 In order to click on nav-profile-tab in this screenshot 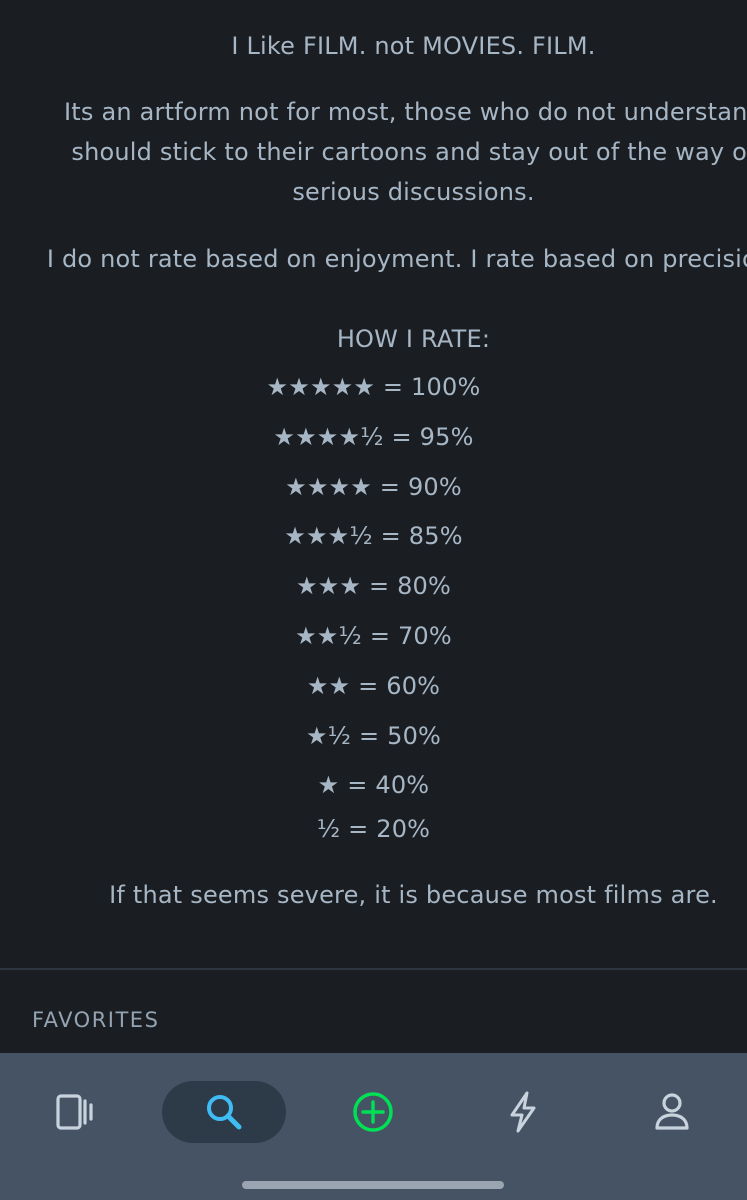, I will do `click(672, 1112)`.